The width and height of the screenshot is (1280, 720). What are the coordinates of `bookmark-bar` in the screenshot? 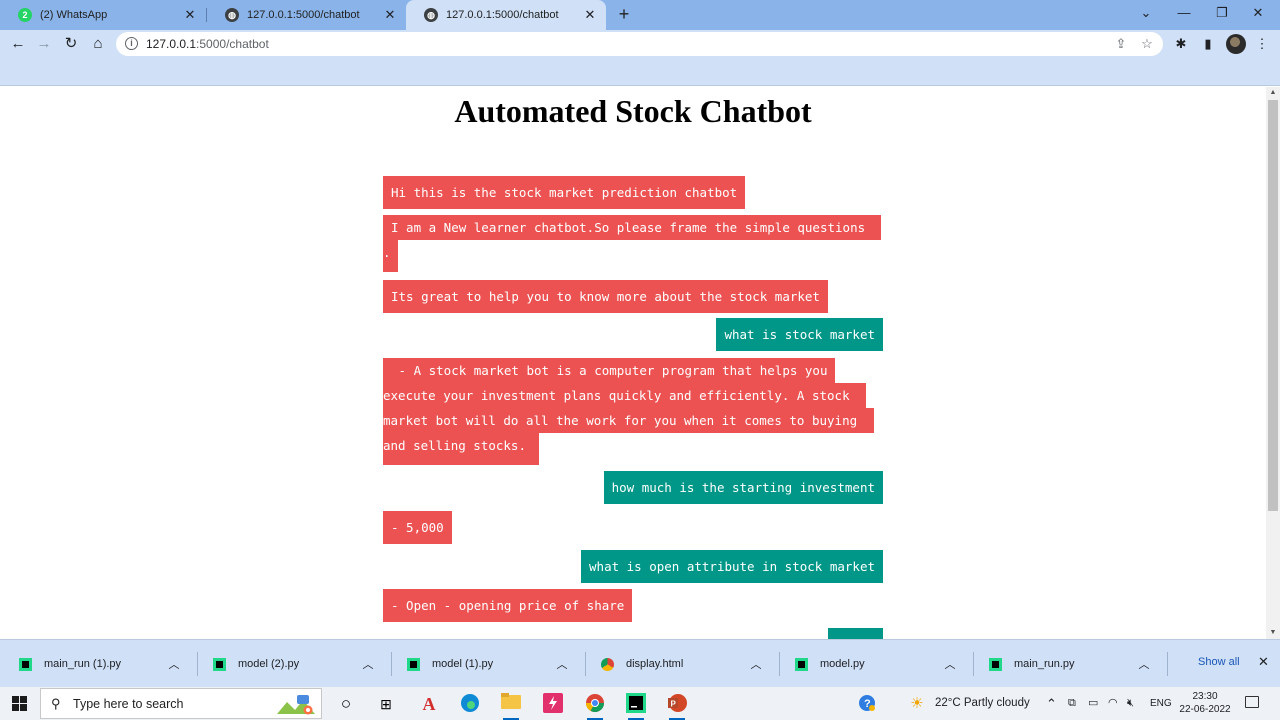 It's located at (640, 72).